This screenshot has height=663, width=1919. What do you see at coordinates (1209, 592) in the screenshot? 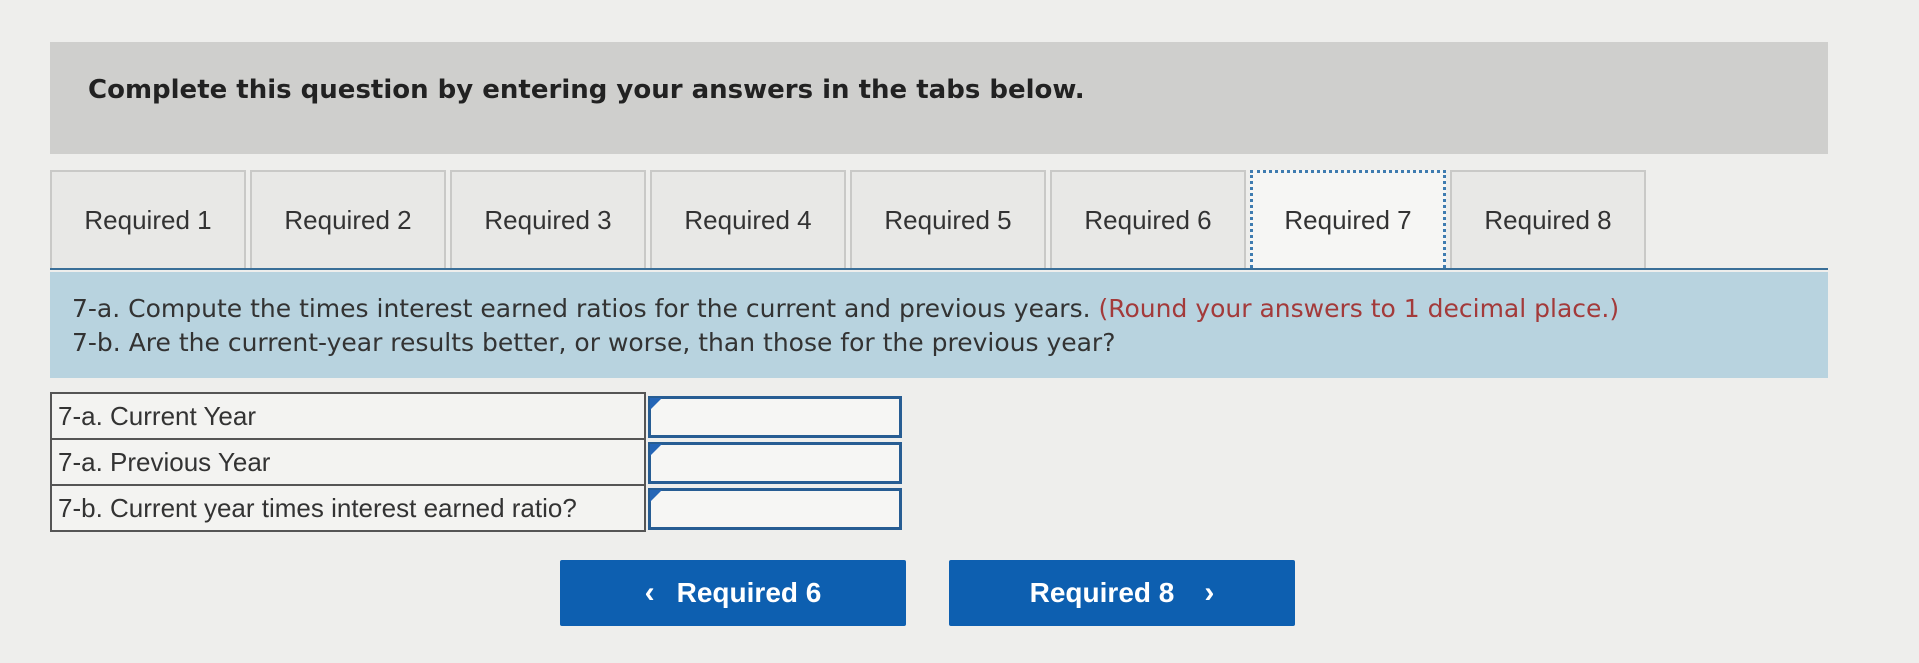
I see `chevron-right-icon: ›` at bounding box center [1209, 592].